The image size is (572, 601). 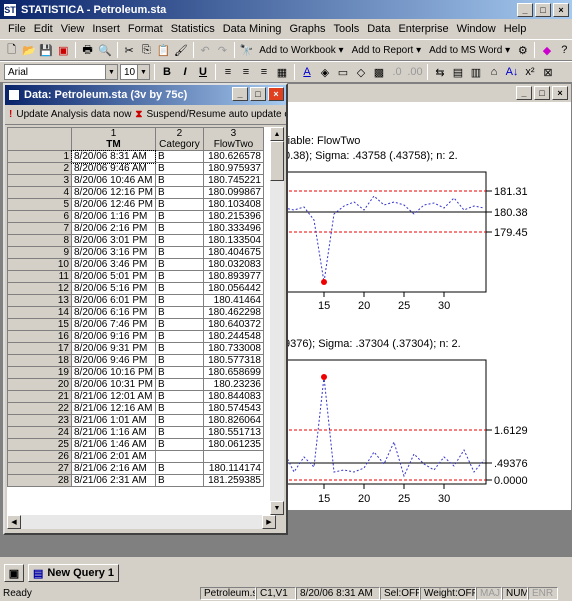 I want to click on cell-flowtwo: 180.745221, so click(x=233, y=180).